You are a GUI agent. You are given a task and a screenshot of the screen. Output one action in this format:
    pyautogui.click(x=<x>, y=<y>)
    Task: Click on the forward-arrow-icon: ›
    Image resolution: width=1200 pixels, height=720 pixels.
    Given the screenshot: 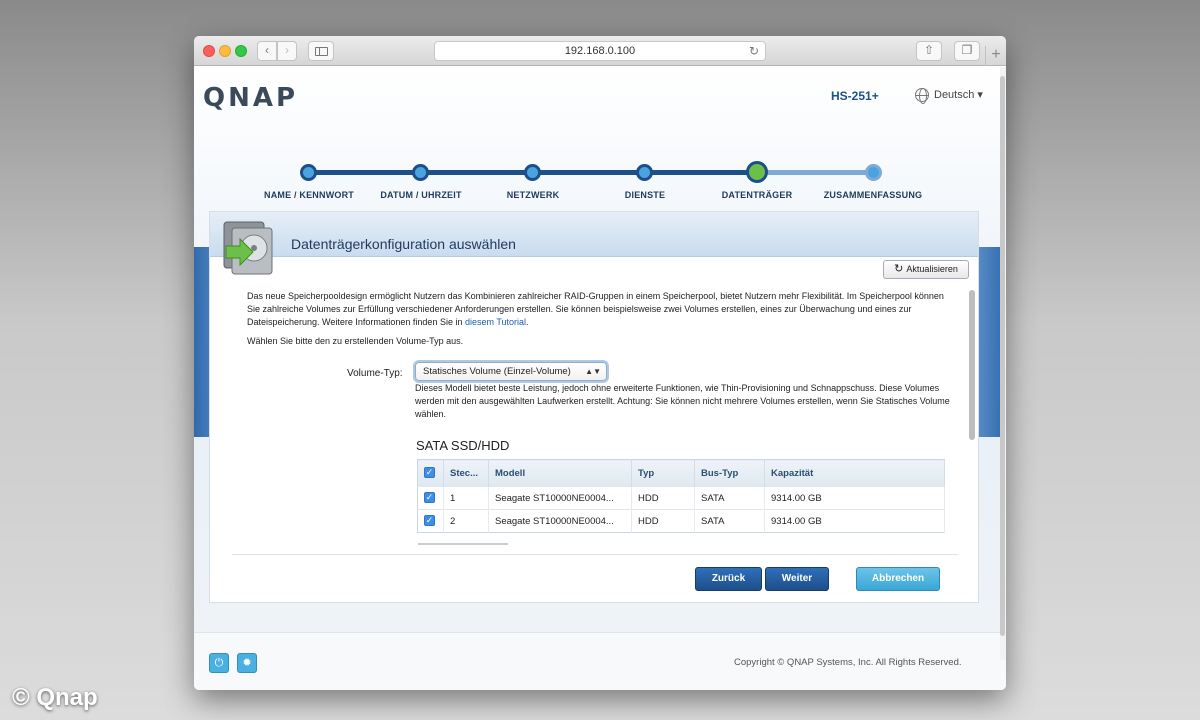 What is the action you would take?
    pyautogui.click(x=287, y=51)
    